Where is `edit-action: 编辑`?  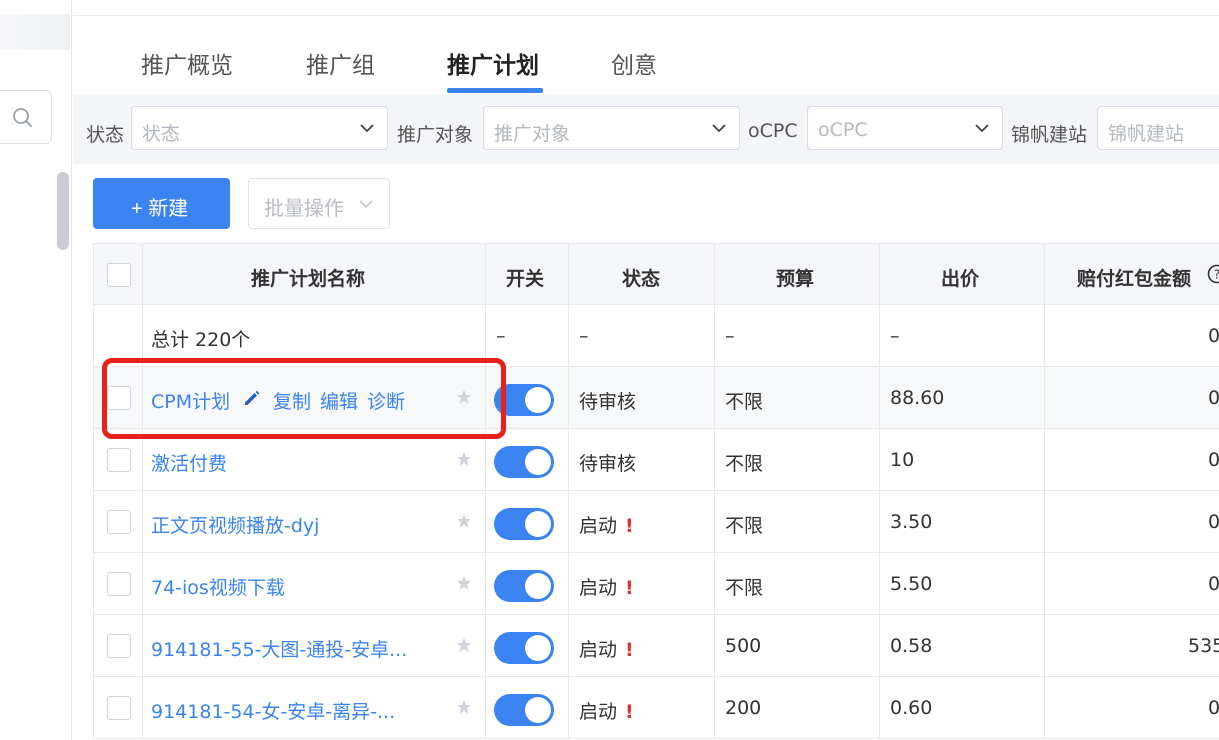 edit-action: 编辑 is located at coordinates (339, 400).